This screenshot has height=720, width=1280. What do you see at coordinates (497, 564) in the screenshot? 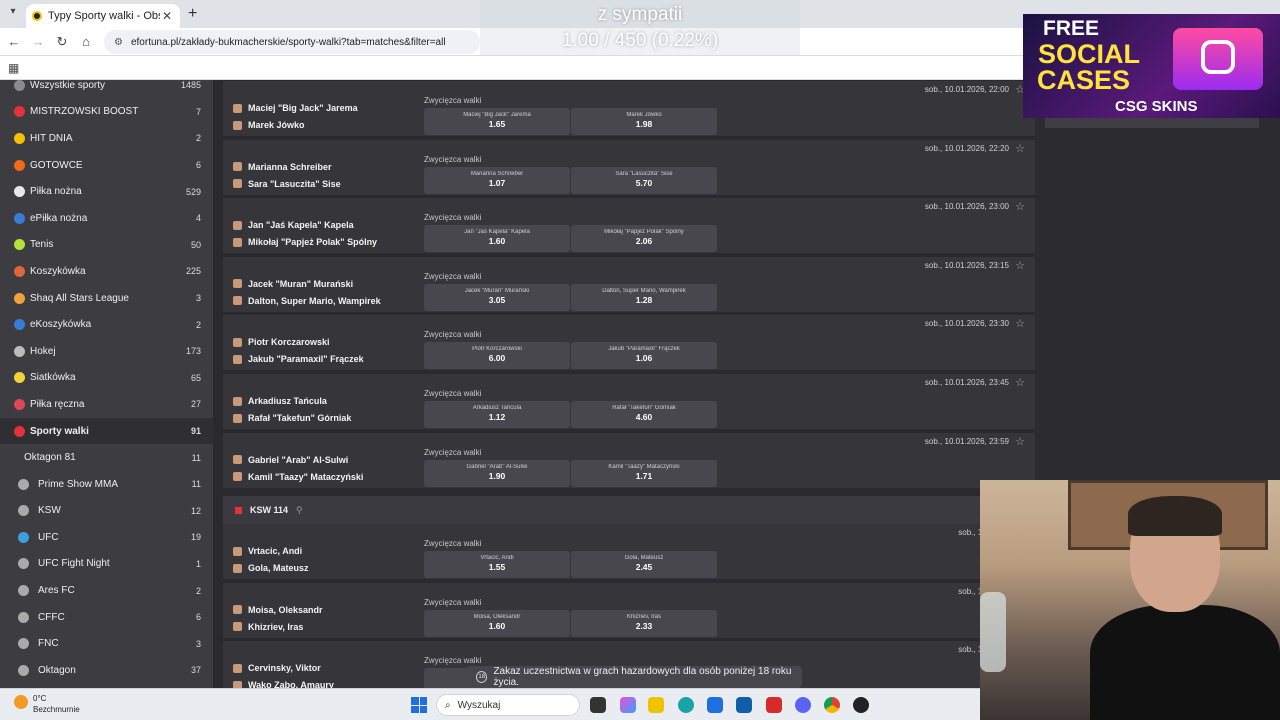
I see `odds-button-1: Vrtacic, Andi 1.55` at bounding box center [497, 564].